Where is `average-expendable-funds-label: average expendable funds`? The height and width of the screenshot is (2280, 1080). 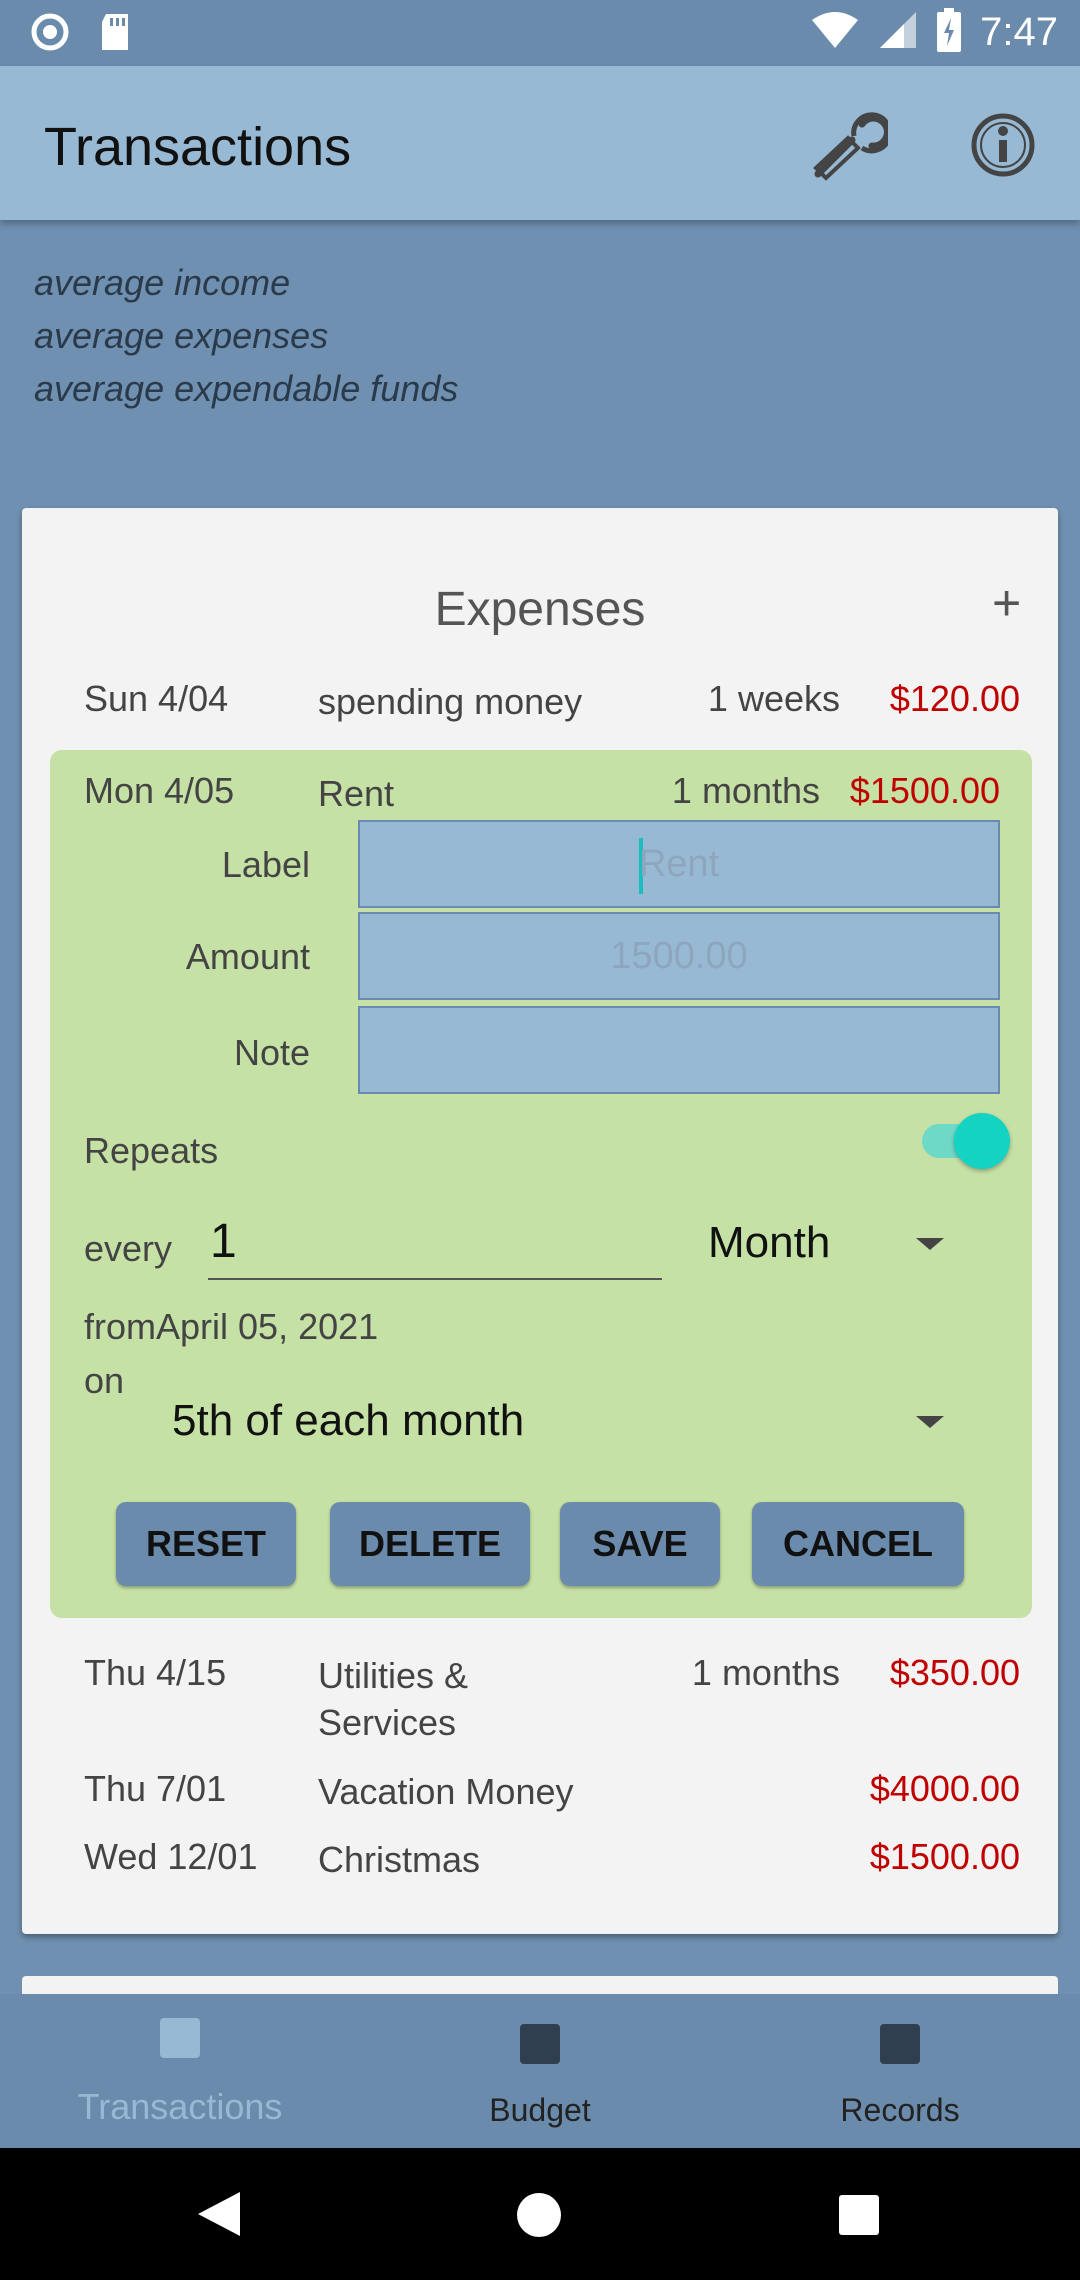 average-expendable-funds-label: average expendable funds is located at coordinates (246, 388).